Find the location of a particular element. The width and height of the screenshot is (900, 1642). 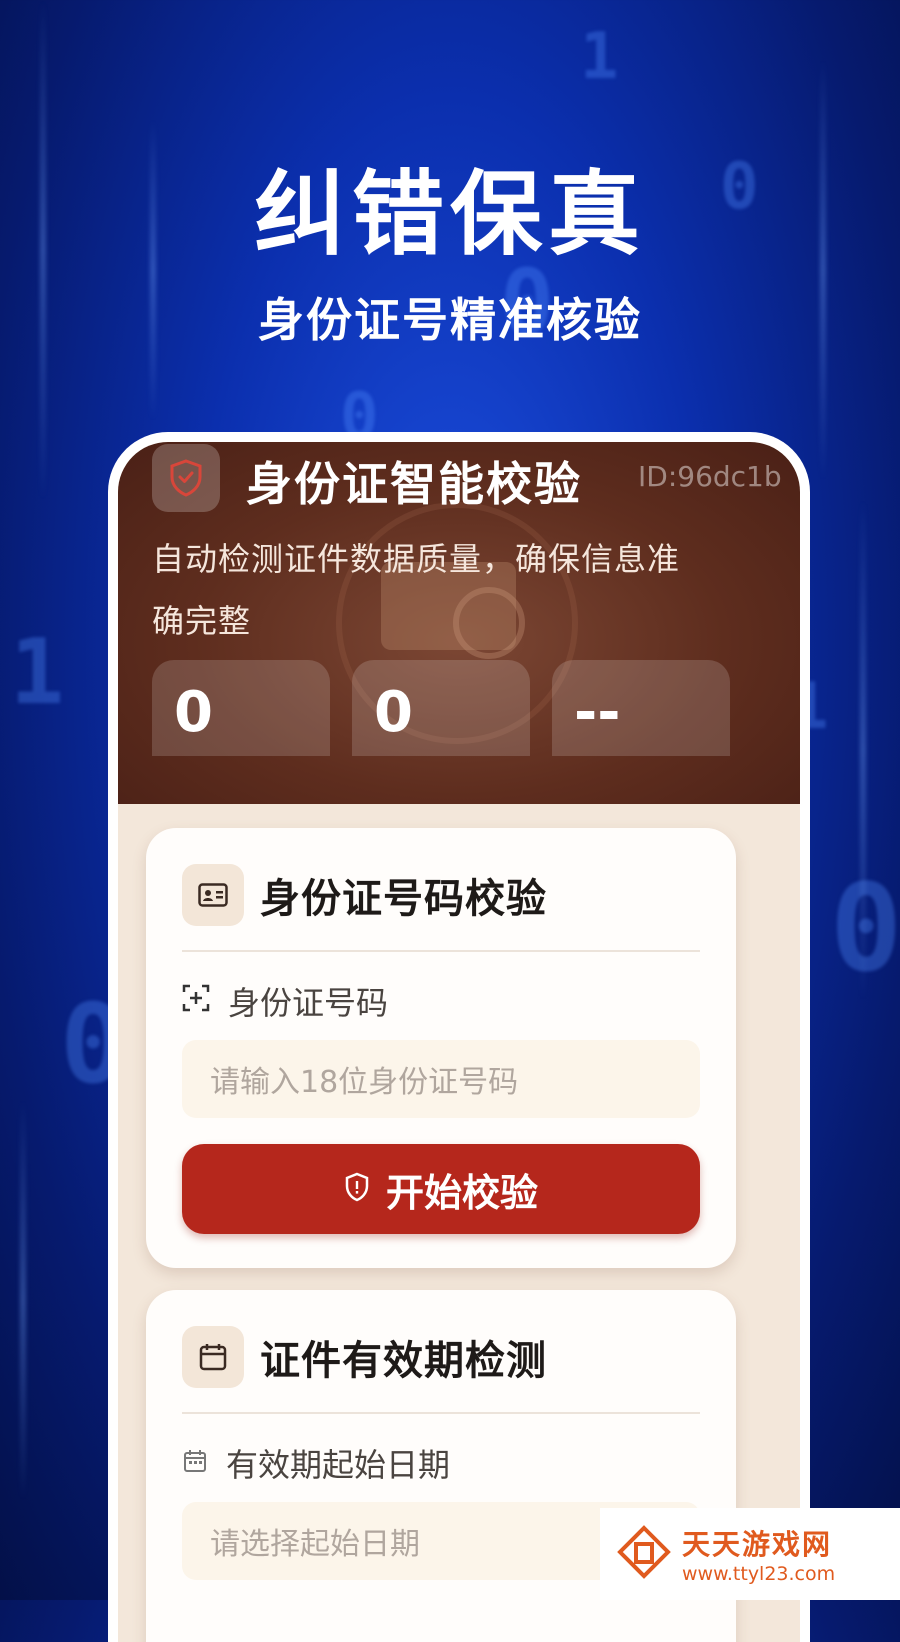

start-check-label: 开始校验 is located at coordinates (461, 1192).